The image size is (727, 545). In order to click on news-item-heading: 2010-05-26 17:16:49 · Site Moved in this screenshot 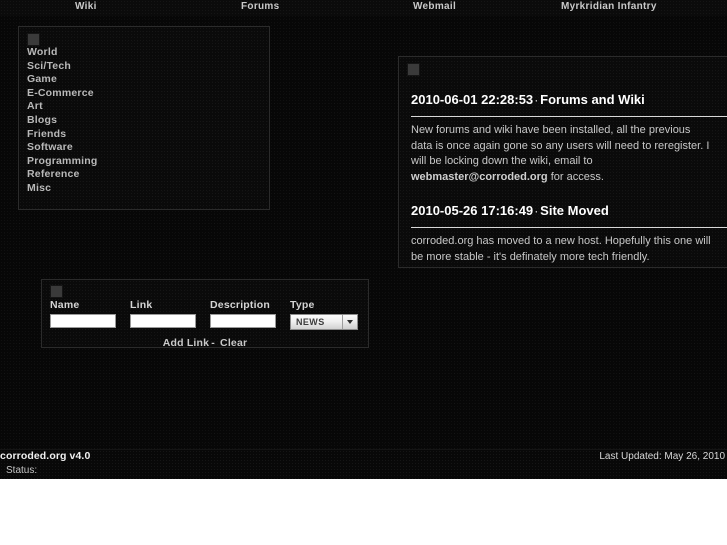, I will do `click(569, 211)`.